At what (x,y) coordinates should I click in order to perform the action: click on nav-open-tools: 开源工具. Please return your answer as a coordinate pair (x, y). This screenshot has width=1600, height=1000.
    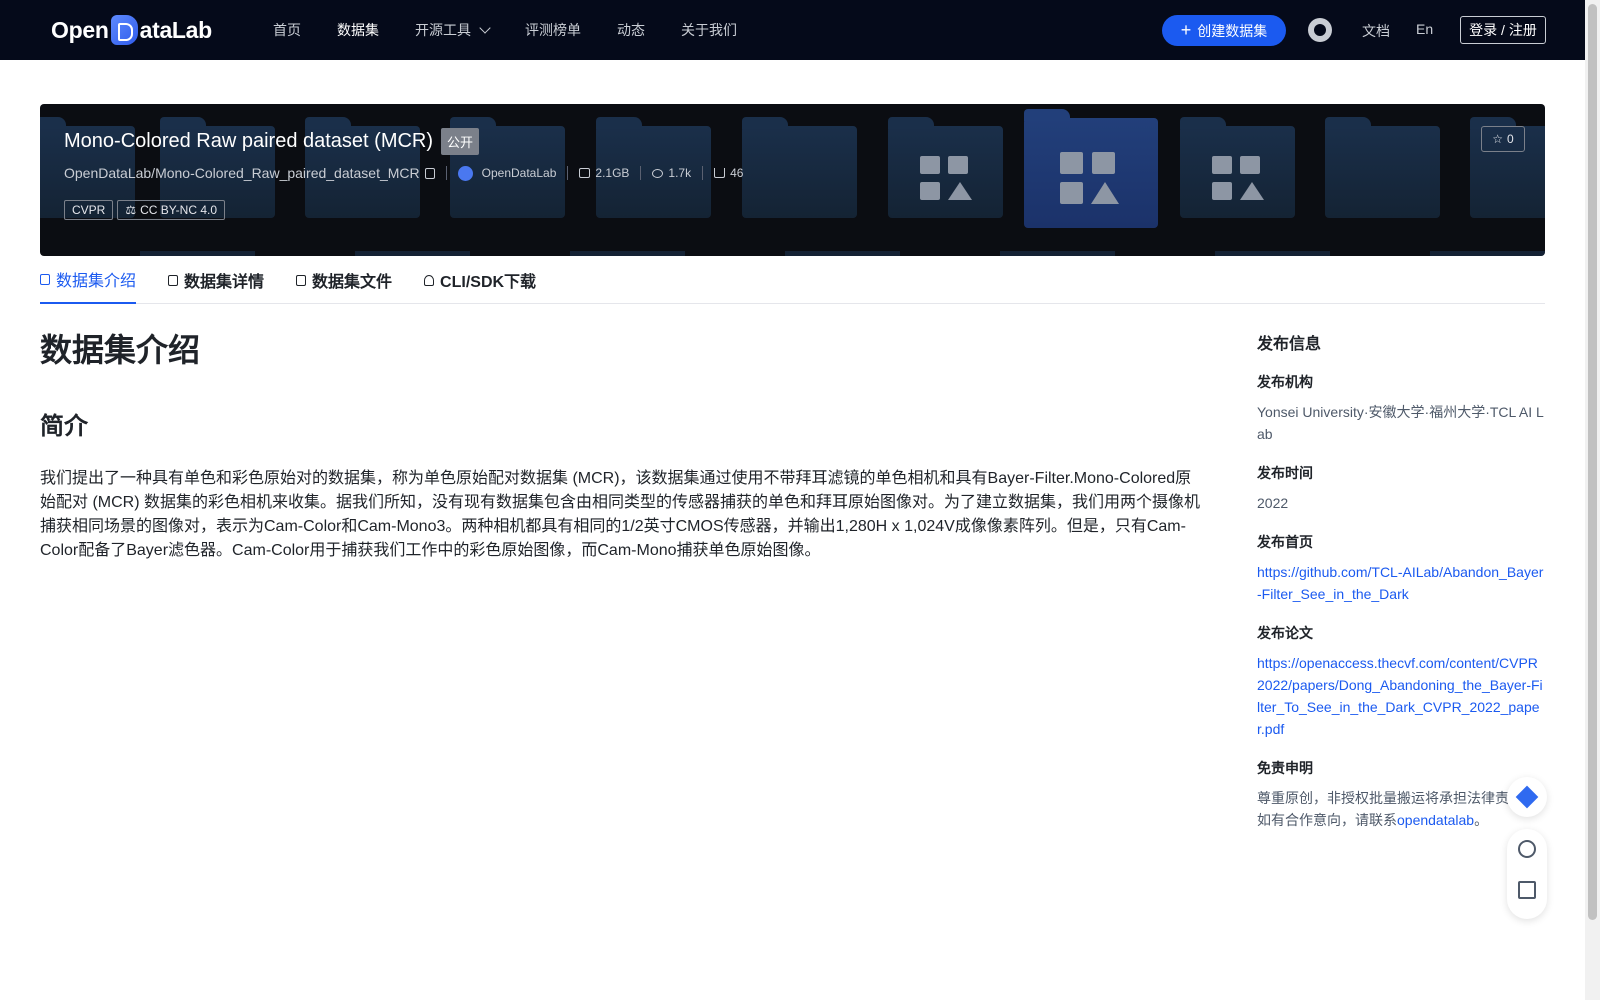
    Looking at the image, I should click on (453, 30).